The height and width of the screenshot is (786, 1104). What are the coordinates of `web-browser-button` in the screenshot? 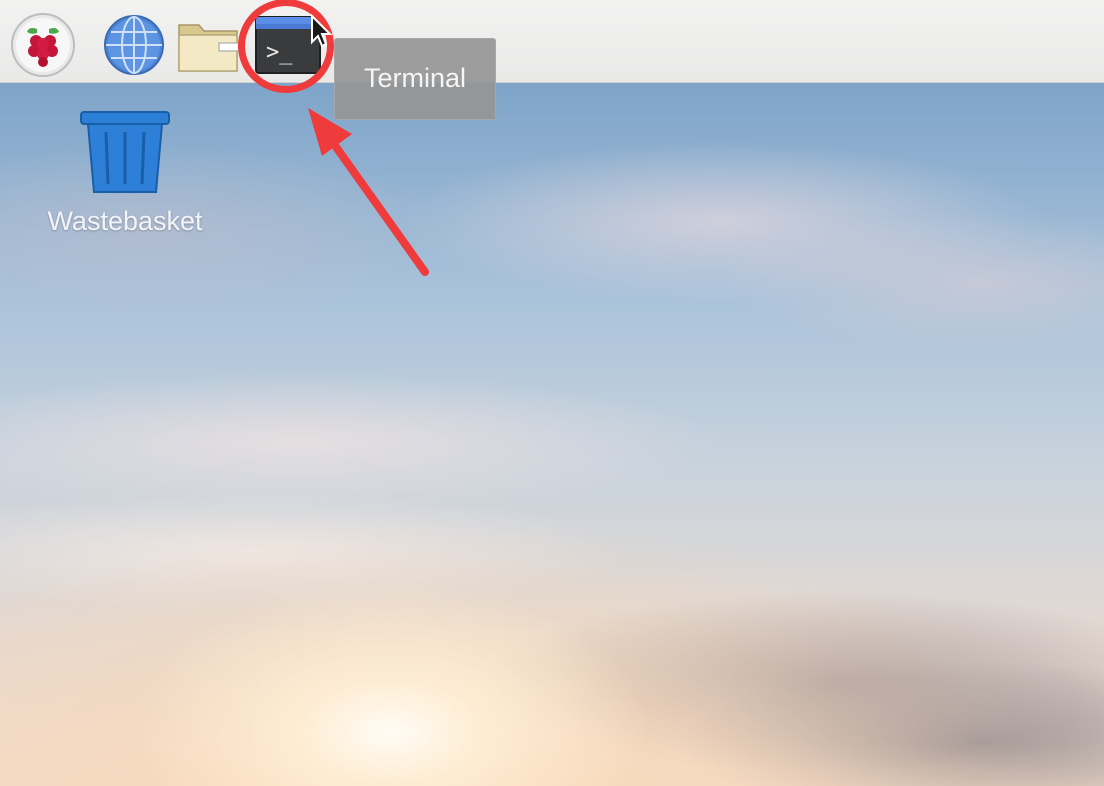 It's located at (134, 45).